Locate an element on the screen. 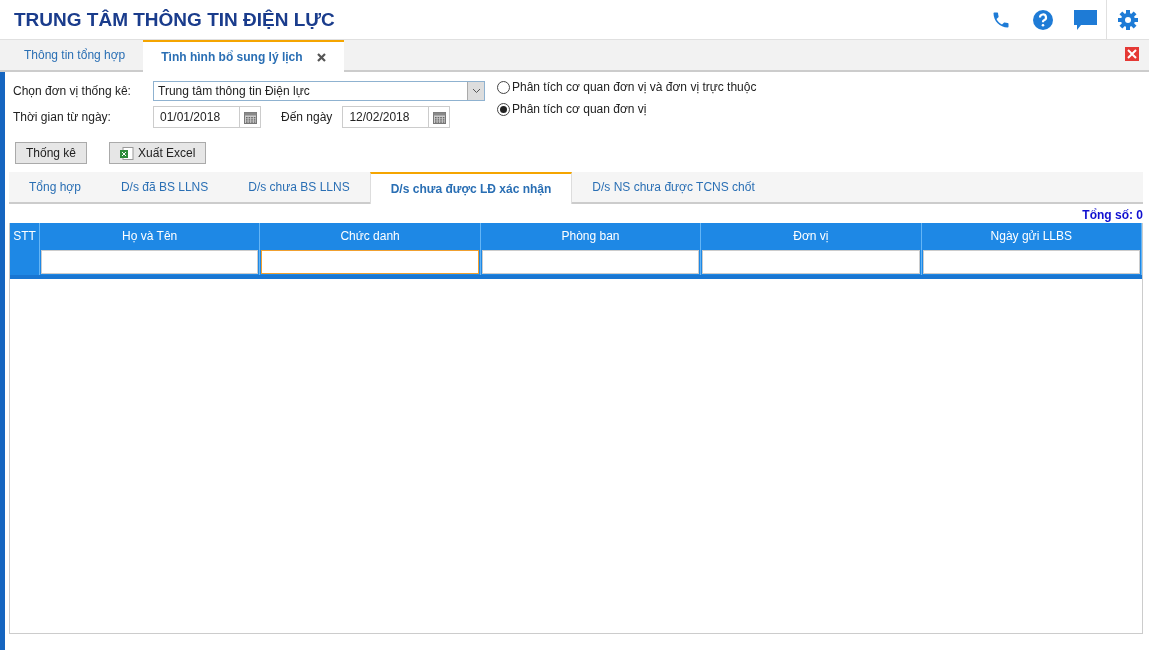 The width and height of the screenshot is (1149, 650). radio-option: Phân tích cơ quan đơn vị is located at coordinates (816, 109).